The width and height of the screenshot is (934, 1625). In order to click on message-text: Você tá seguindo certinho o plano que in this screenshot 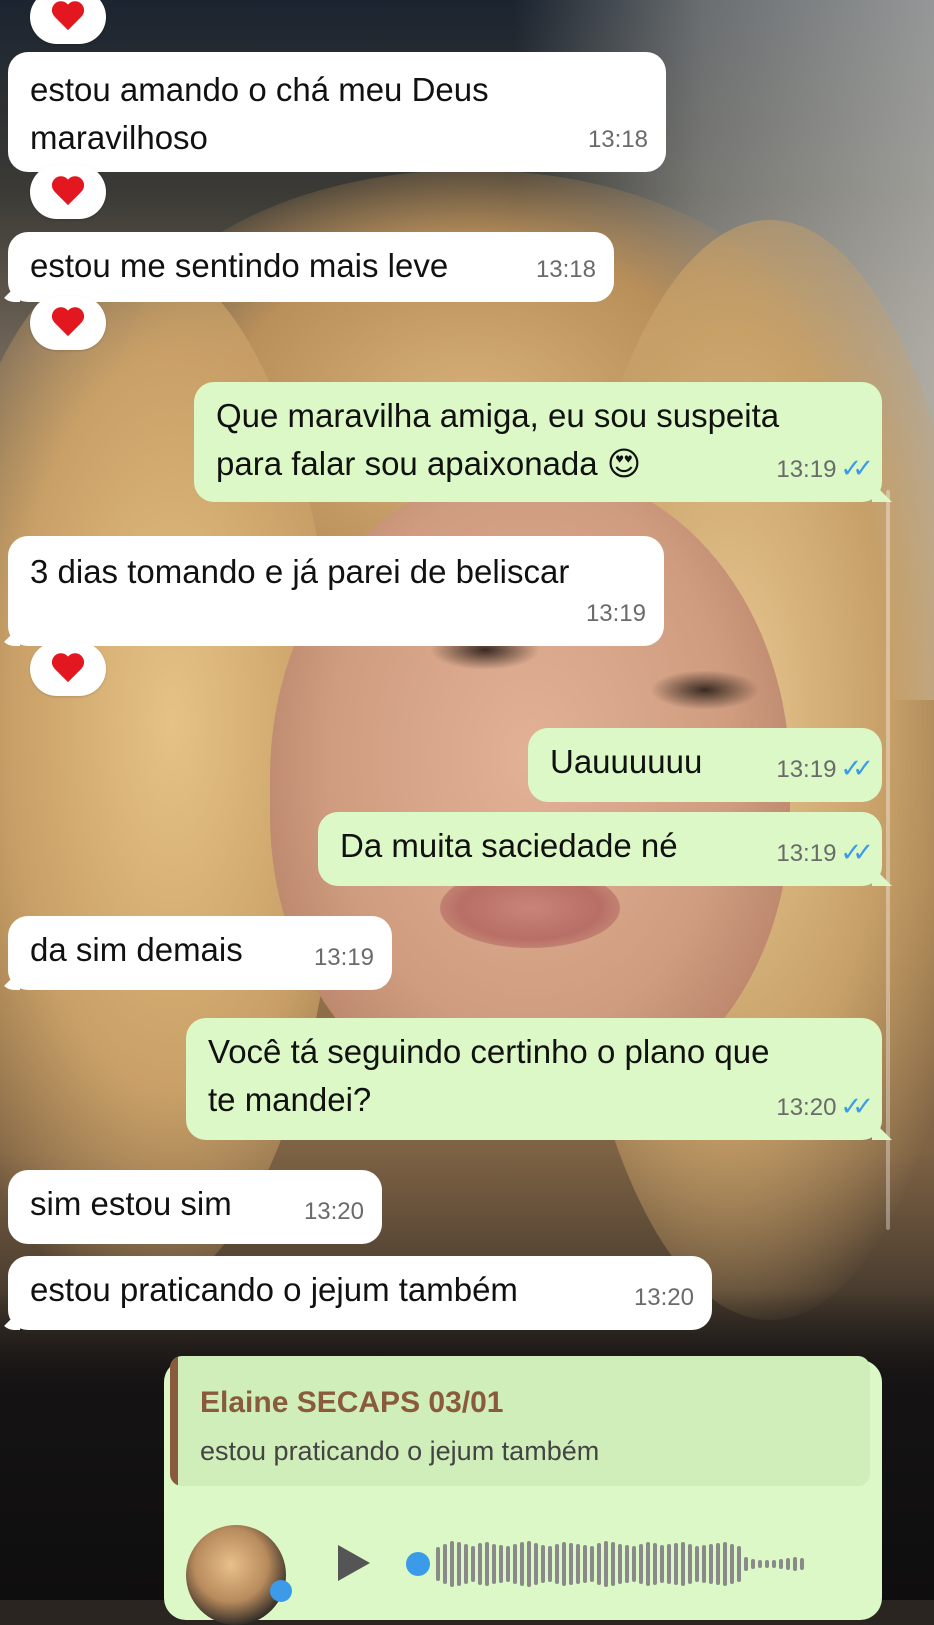, I will do `click(489, 1051)`.